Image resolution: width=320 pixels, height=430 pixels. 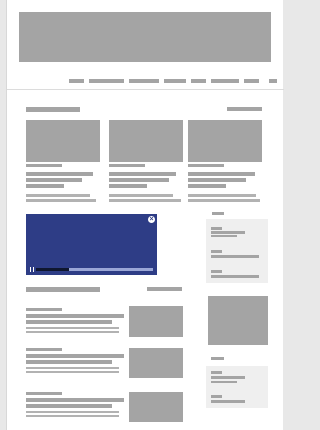 I want to click on header-divider, so click(x=145, y=89).